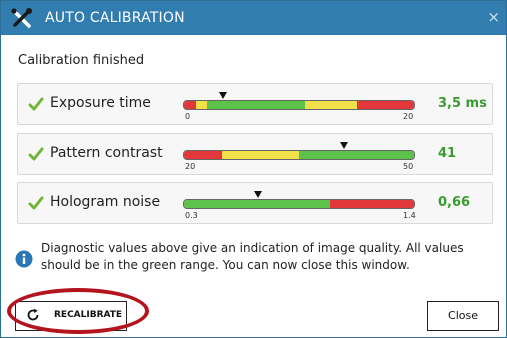  What do you see at coordinates (105, 202) in the screenshot?
I see `metric-label: Hologram noise` at bounding box center [105, 202].